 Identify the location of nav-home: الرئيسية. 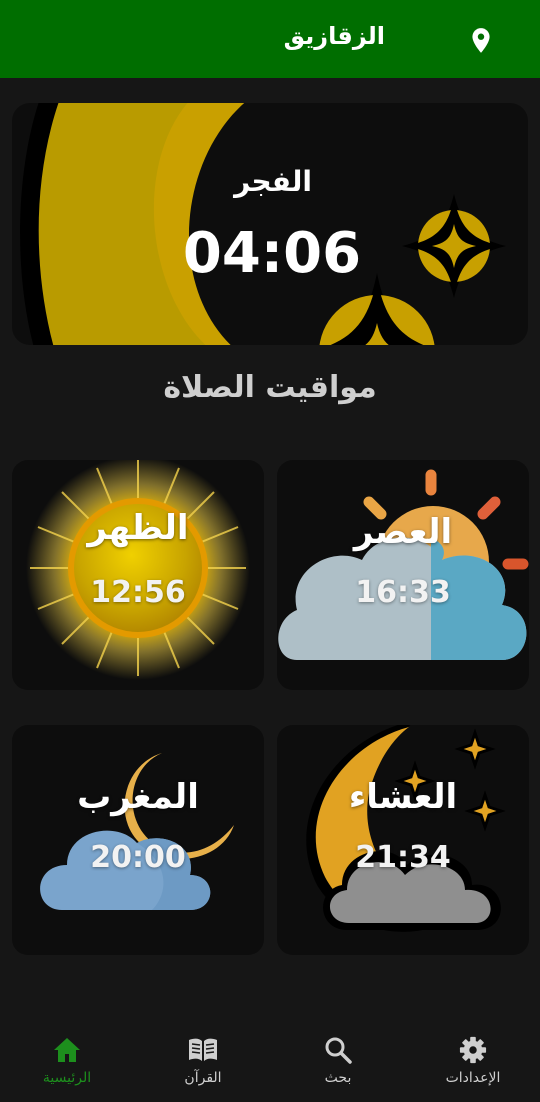
(67, 1061).